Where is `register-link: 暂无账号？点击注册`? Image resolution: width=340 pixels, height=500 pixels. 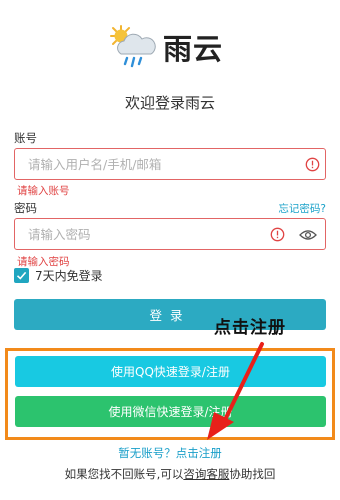 register-link: 暂无账号？点击注册 is located at coordinates (170, 453).